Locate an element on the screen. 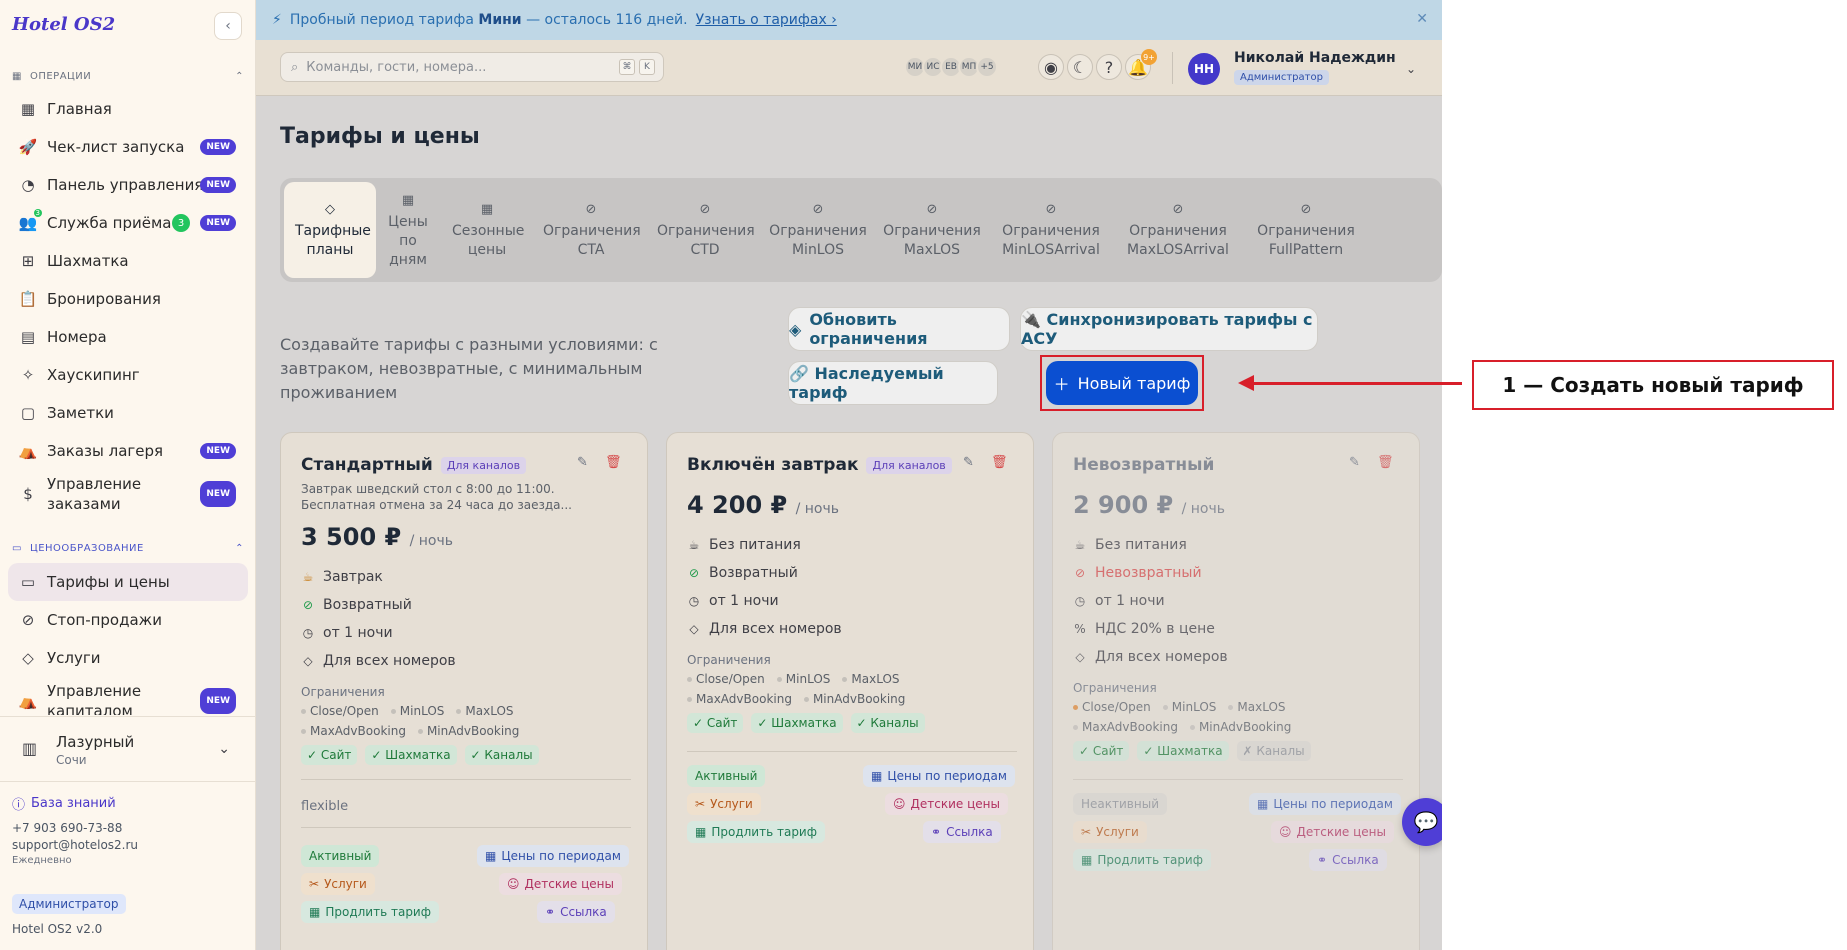  chevron-down-icon: ⌄ is located at coordinates (1411, 69).